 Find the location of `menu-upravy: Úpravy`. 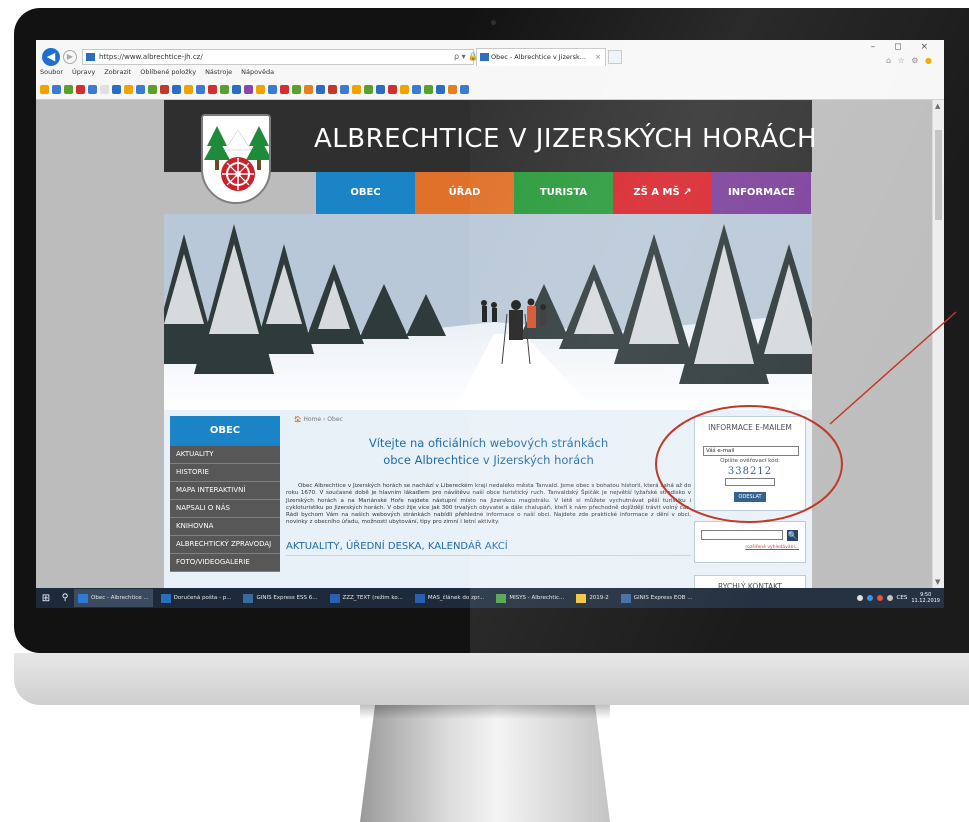

menu-upravy: Úpravy is located at coordinates (83, 74).